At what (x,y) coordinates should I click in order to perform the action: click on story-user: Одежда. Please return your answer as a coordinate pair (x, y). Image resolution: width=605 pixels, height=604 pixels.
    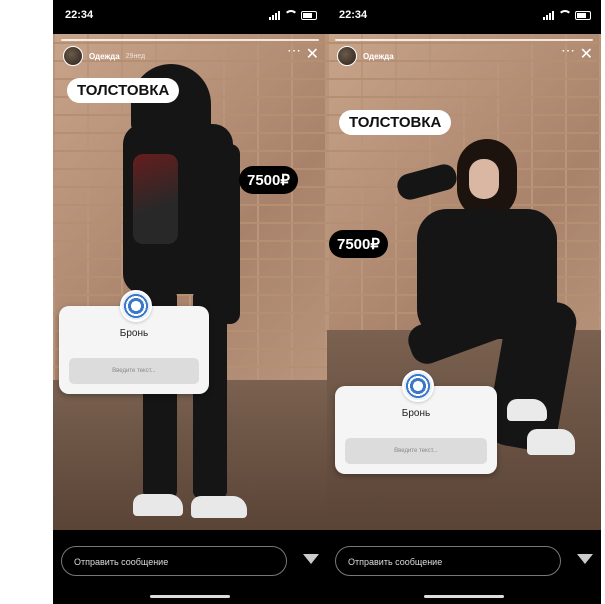
    Looking at the image, I should click on (365, 56).